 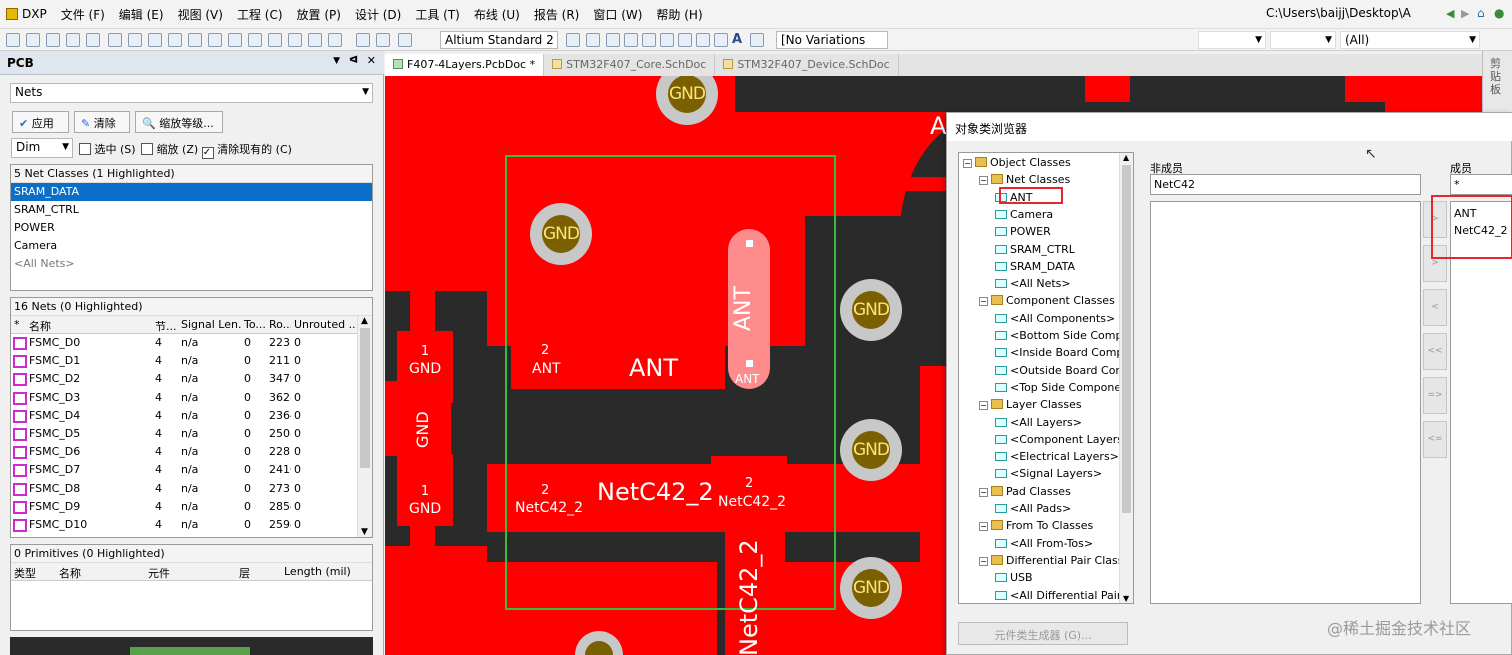 What do you see at coordinates (147, 149) in the screenshot?
I see `zoom-checkbox` at bounding box center [147, 149].